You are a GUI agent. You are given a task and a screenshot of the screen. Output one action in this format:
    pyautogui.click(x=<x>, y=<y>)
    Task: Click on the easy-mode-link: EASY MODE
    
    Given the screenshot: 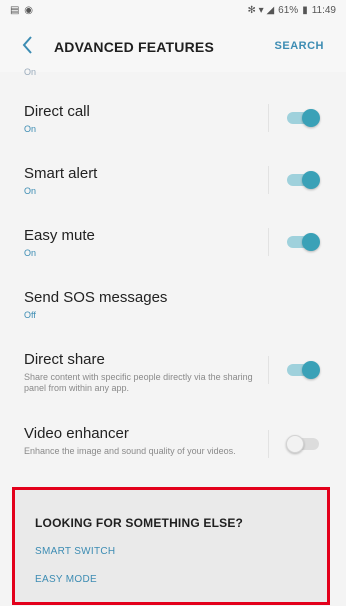 What is the action you would take?
    pyautogui.click(x=66, y=579)
    